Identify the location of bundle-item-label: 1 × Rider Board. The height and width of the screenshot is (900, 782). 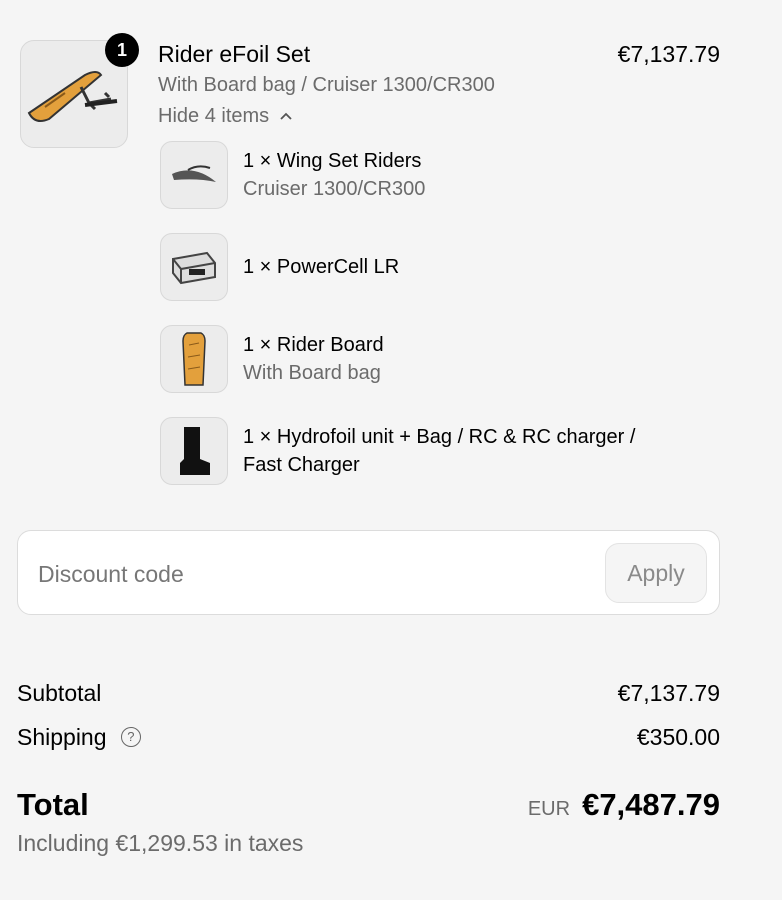
(313, 345).